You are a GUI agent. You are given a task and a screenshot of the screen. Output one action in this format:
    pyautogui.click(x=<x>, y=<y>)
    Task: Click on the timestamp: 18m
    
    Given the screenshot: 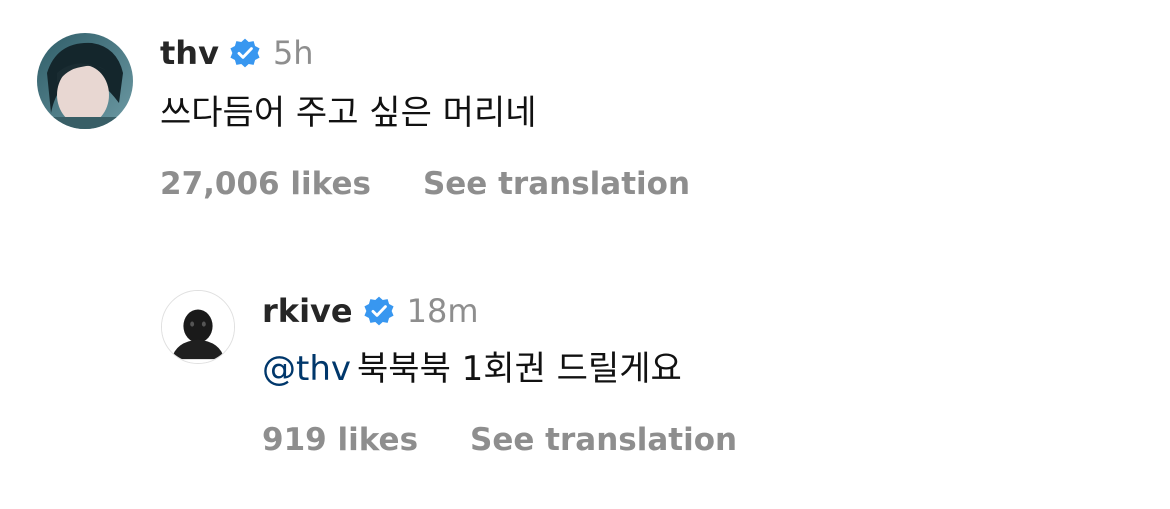 What is the action you would take?
    pyautogui.click(x=442, y=311)
    